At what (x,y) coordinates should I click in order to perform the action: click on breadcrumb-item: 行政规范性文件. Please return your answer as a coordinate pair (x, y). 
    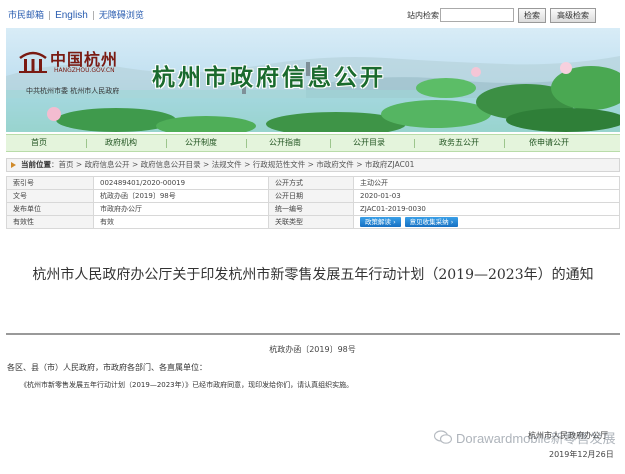
    Looking at the image, I should click on (279, 164).